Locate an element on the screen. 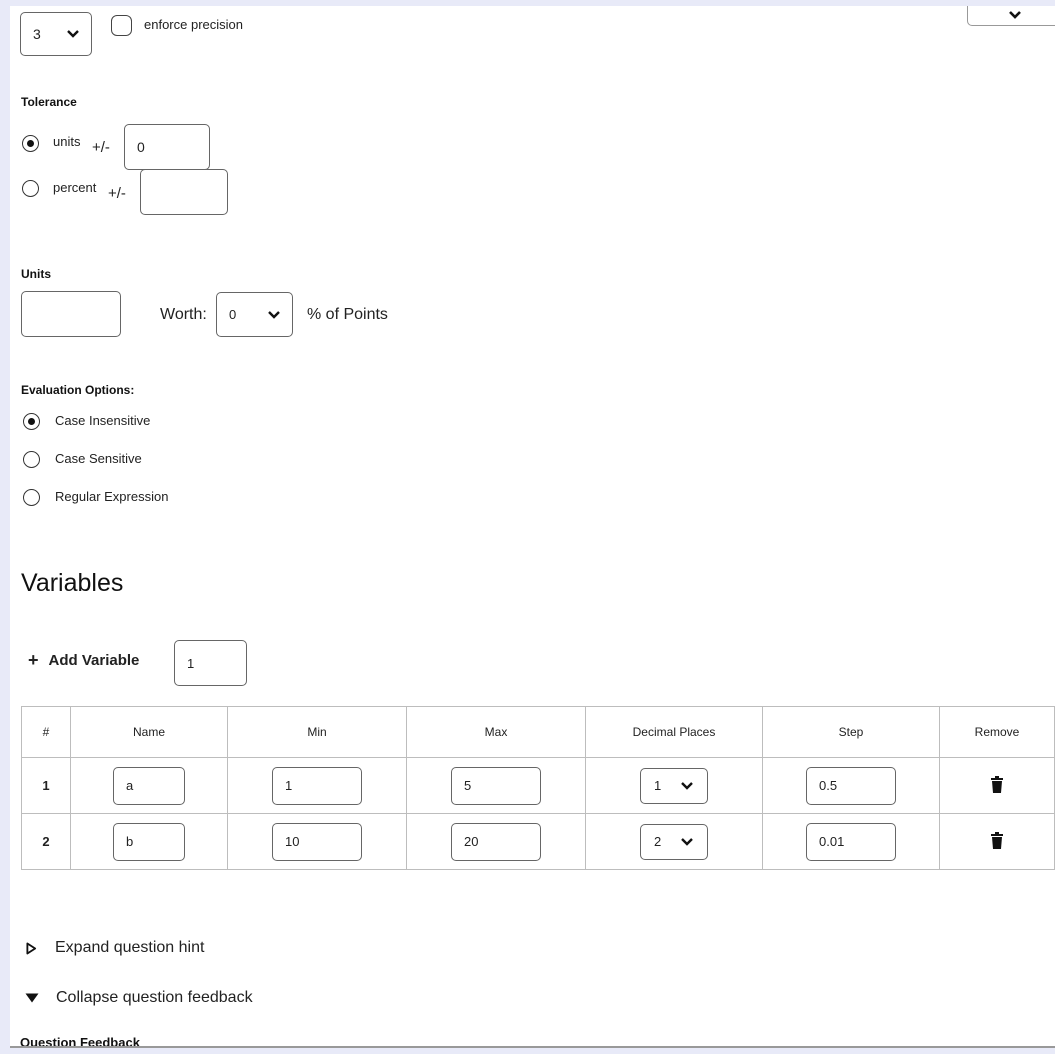 This screenshot has height=1054, width=1055. column-header: Name is located at coordinates (149, 732).